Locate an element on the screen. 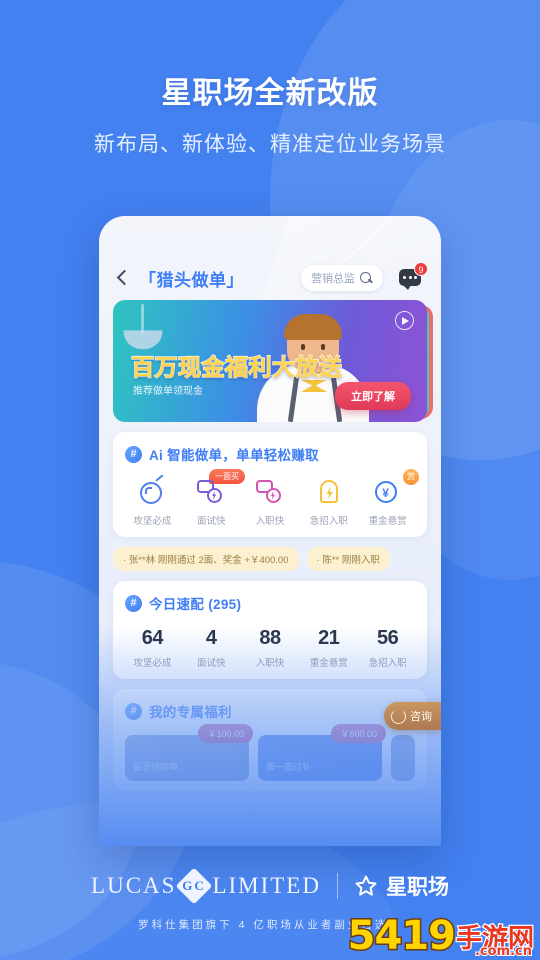 This screenshot has height=960, width=540. bomb-icon is located at coordinates (152, 491).